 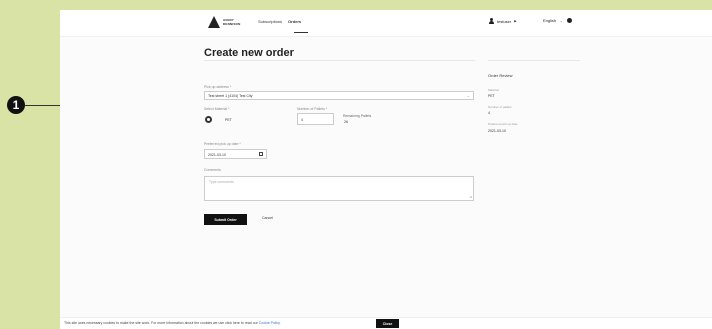 I want to click on page-title: Create new order, so click(x=249, y=53).